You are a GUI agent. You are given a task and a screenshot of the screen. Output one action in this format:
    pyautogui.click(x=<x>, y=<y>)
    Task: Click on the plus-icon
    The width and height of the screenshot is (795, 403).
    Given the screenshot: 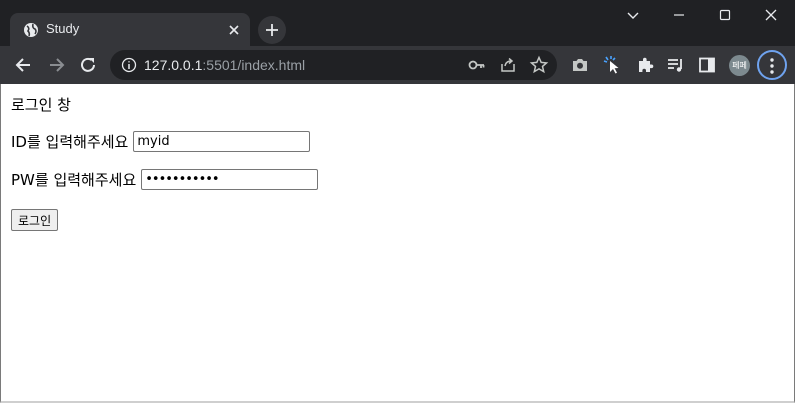 What is the action you would take?
    pyautogui.click(x=272, y=30)
    